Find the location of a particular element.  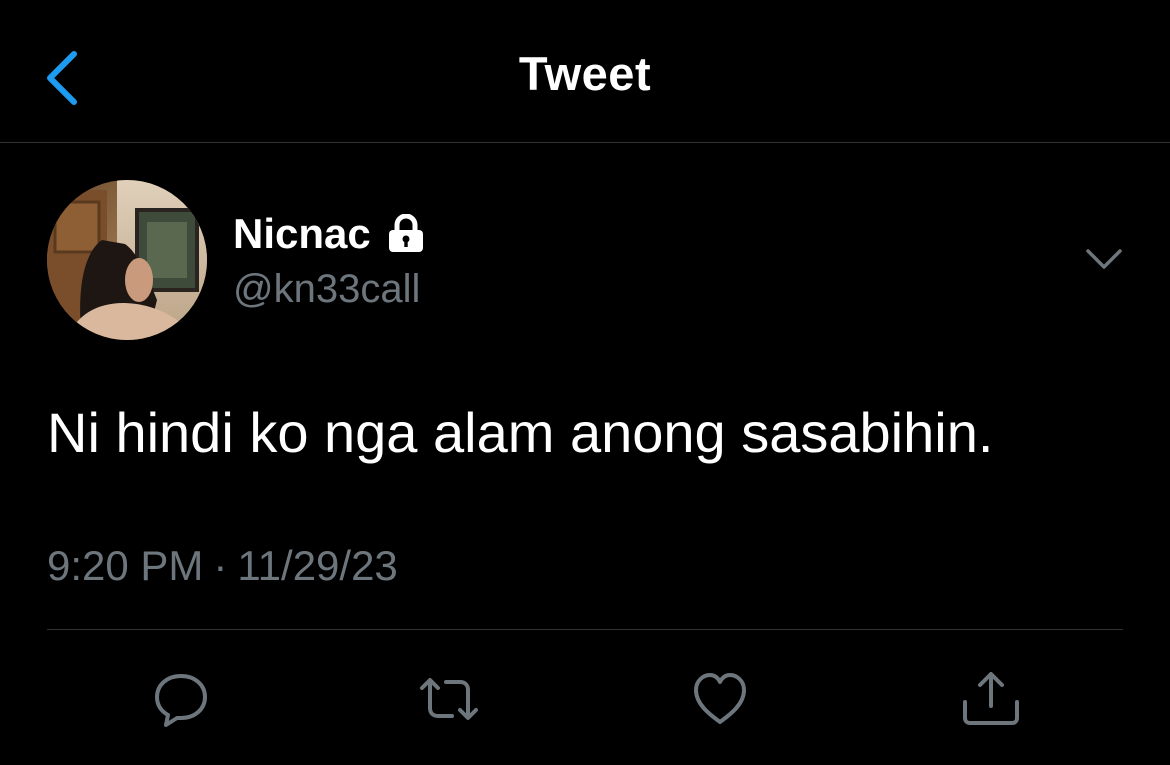

tweet-timestamp: 9:20 PM · 11/29/23 is located at coordinates (222, 566).